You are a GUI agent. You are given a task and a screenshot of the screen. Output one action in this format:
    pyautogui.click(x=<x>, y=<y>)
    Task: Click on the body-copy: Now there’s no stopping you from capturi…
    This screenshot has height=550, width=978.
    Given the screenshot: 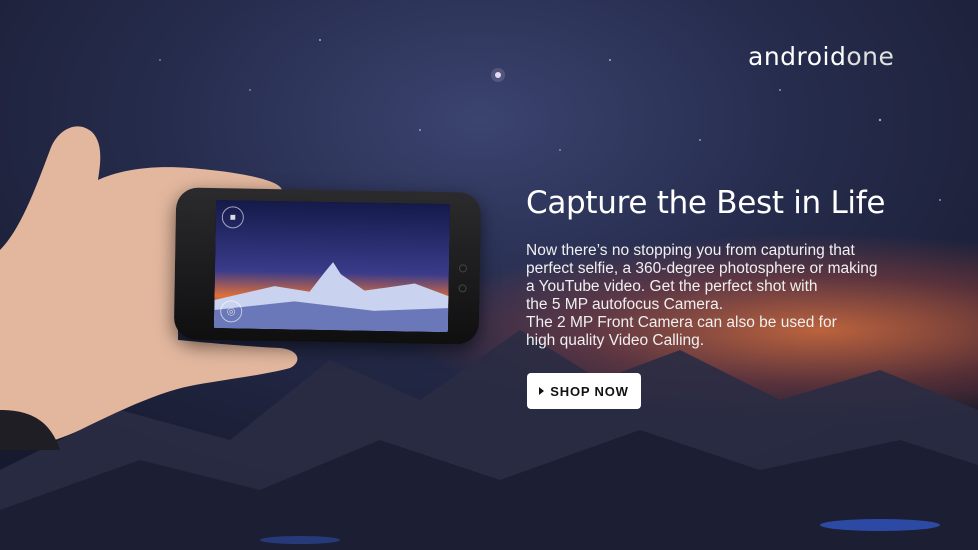 What is the action you would take?
    pyautogui.click(x=736, y=296)
    